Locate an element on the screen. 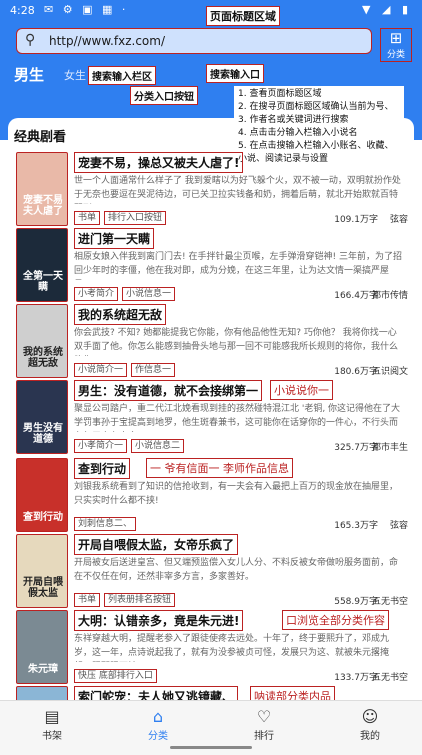 The height and width of the screenshot is (755, 422). nav-item-ranking: ♡ 排行 is located at coordinates (264, 724).